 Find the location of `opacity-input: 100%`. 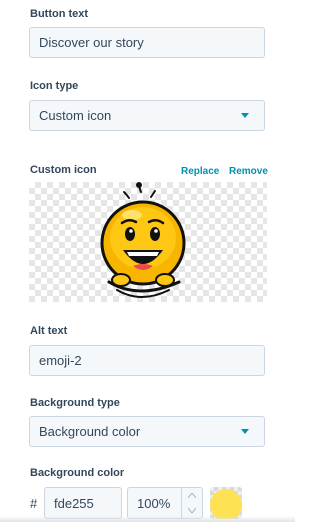

opacity-input: 100% is located at coordinates (165, 503).